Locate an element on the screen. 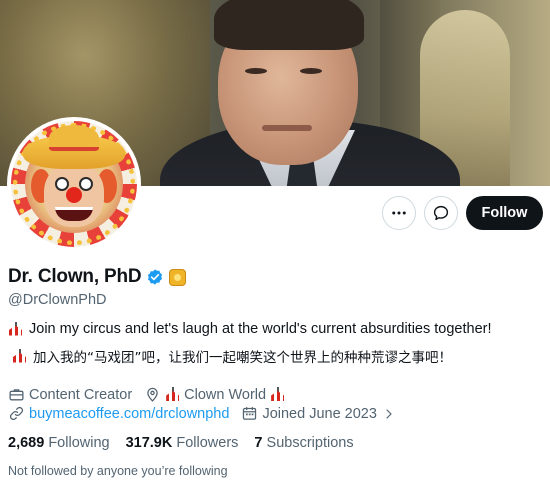 This screenshot has height=494, width=550. avatar-sombrero-crown is located at coordinates (74, 138).